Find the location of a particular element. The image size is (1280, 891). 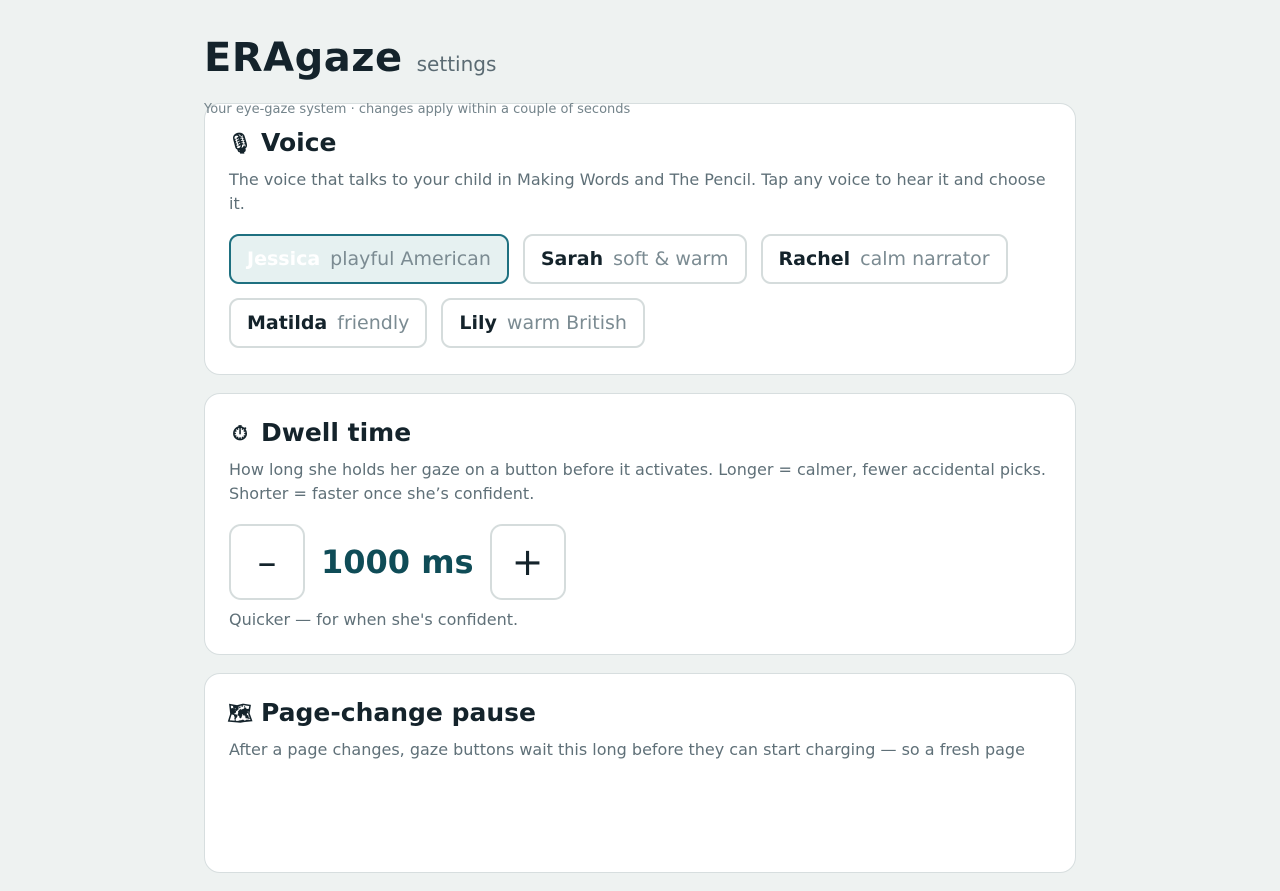

pause-card-title-row: 🗺 Page-change pause is located at coordinates (639, 713).